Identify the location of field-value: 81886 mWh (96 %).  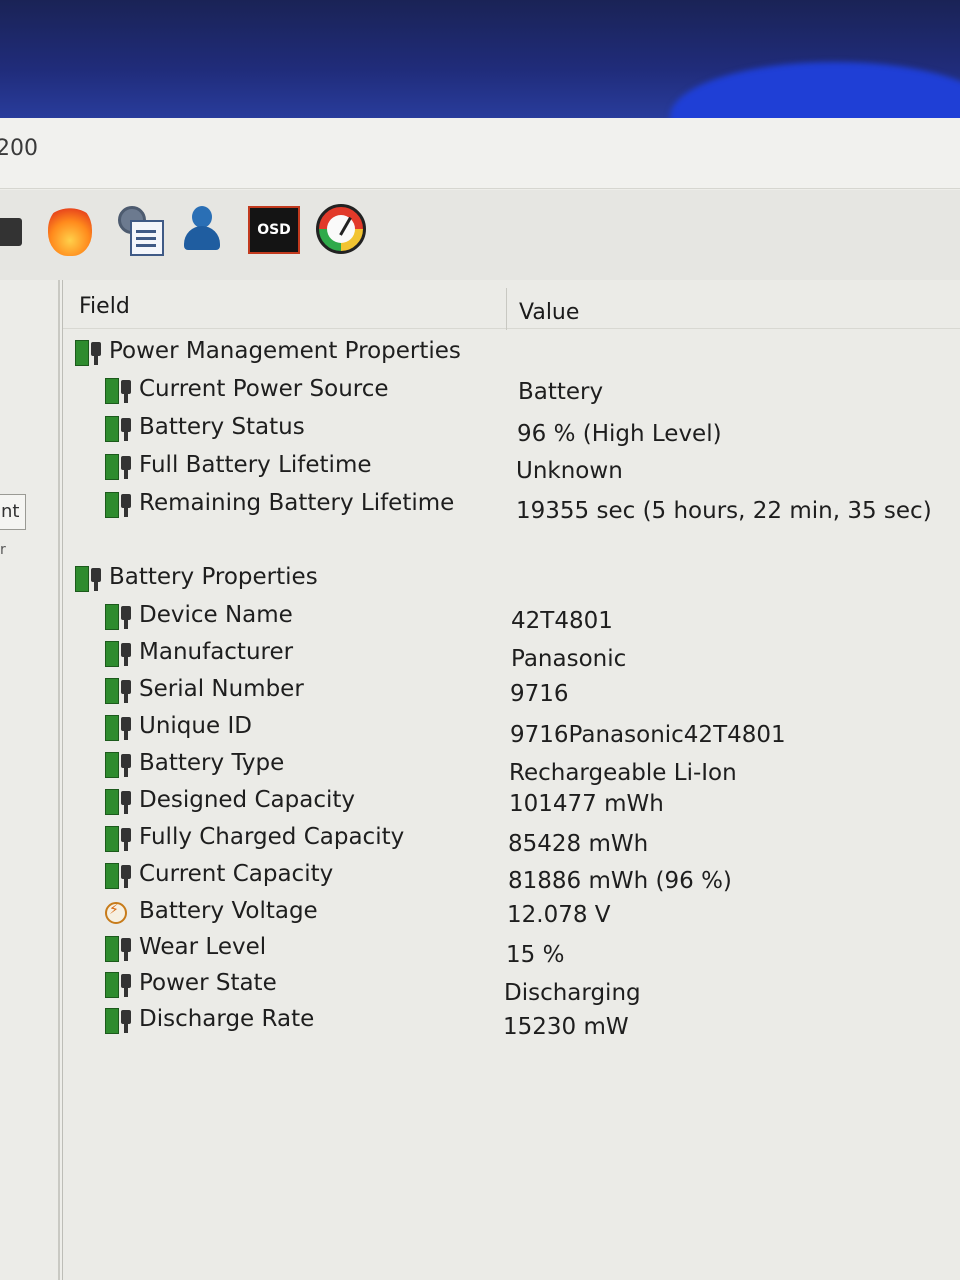
(620, 881).